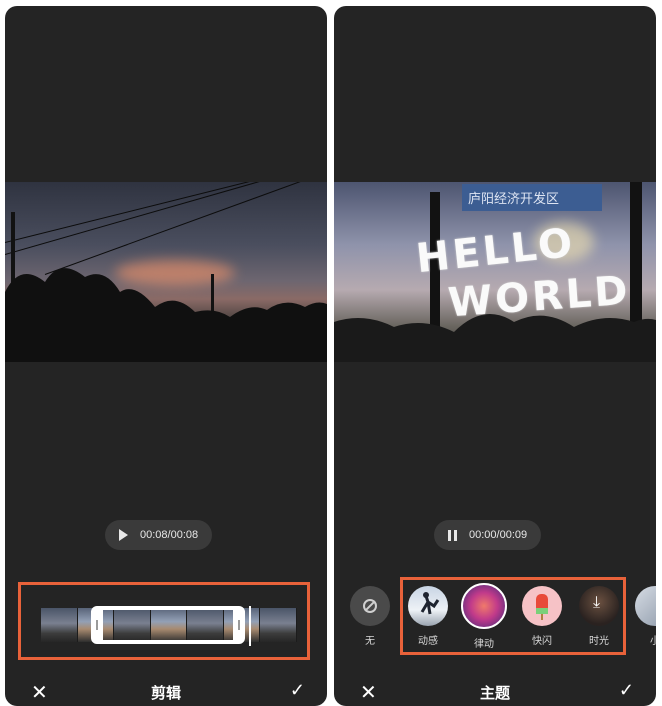  What do you see at coordinates (370, 641) in the screenshot?
I see `theme-label: 无` at bounding box center [370, 641].